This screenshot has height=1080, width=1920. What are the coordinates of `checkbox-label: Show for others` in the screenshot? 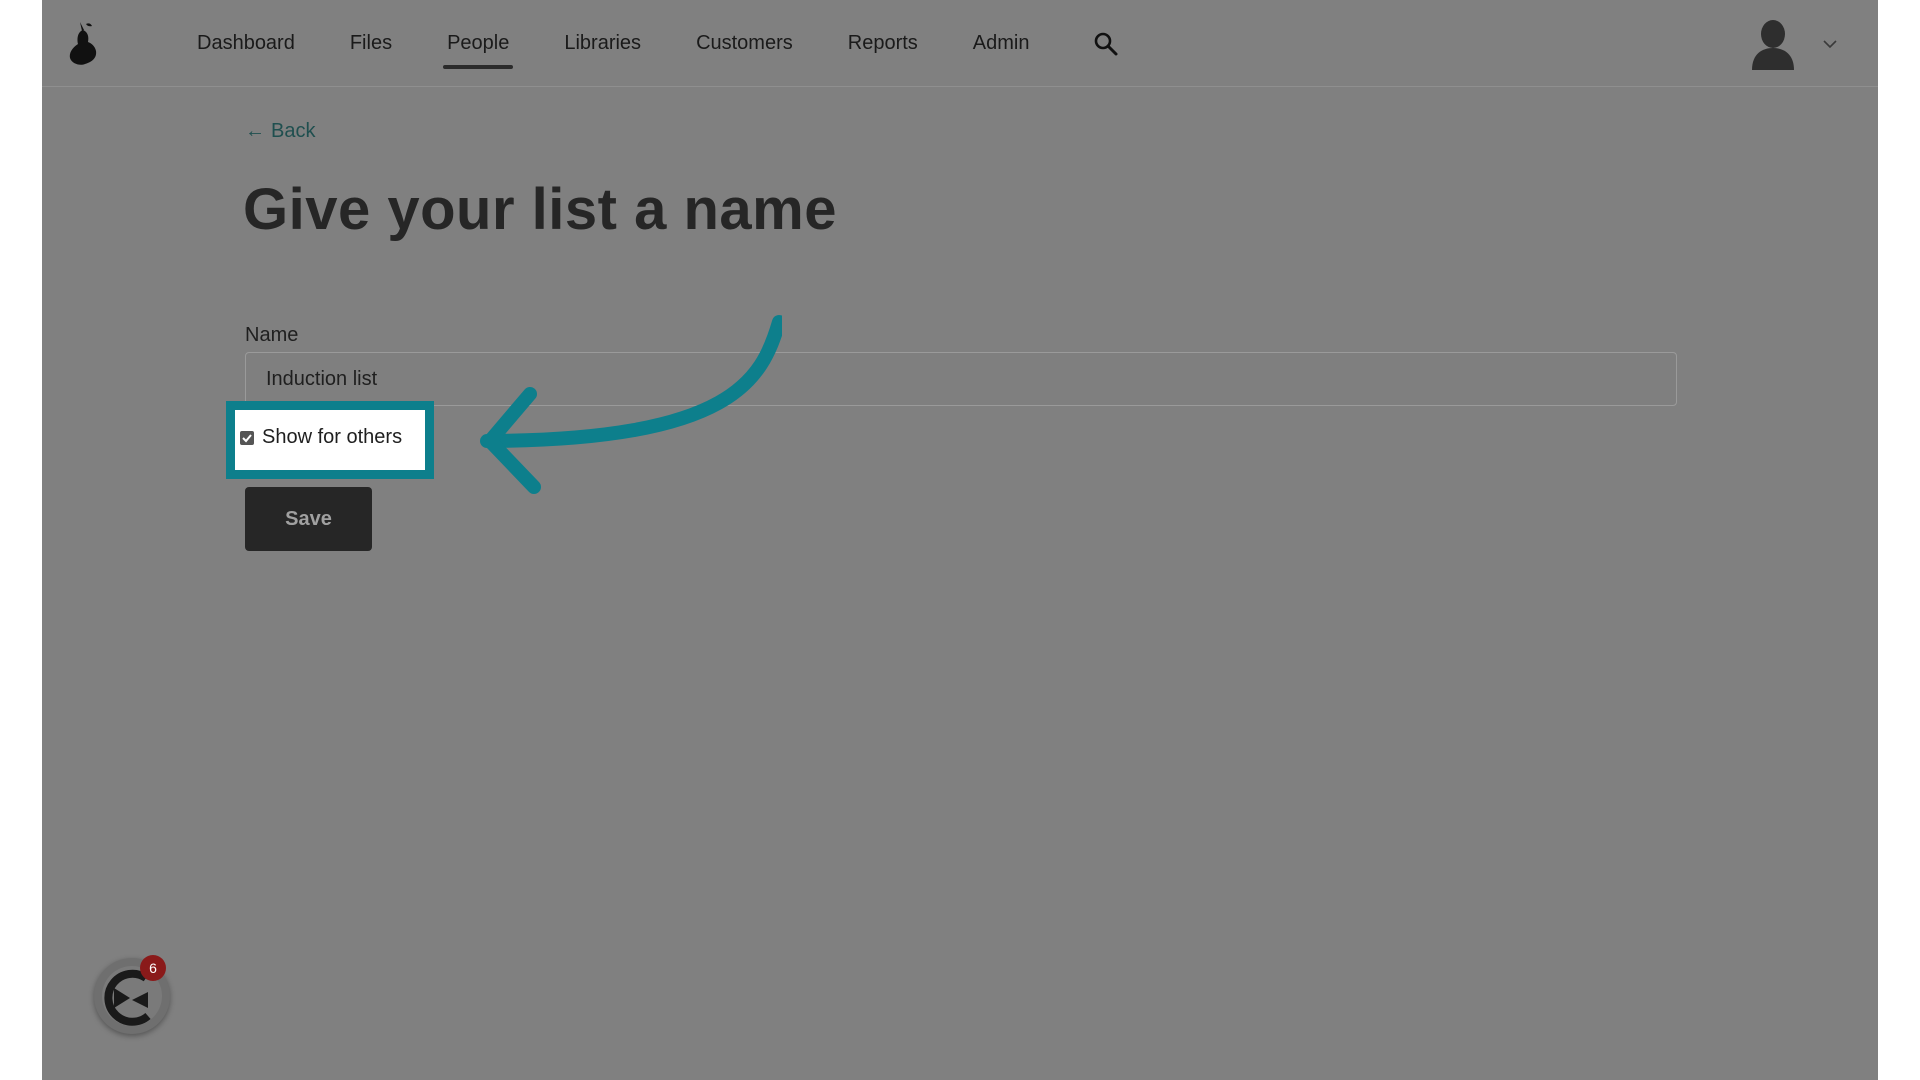 It's located at (332, 437).